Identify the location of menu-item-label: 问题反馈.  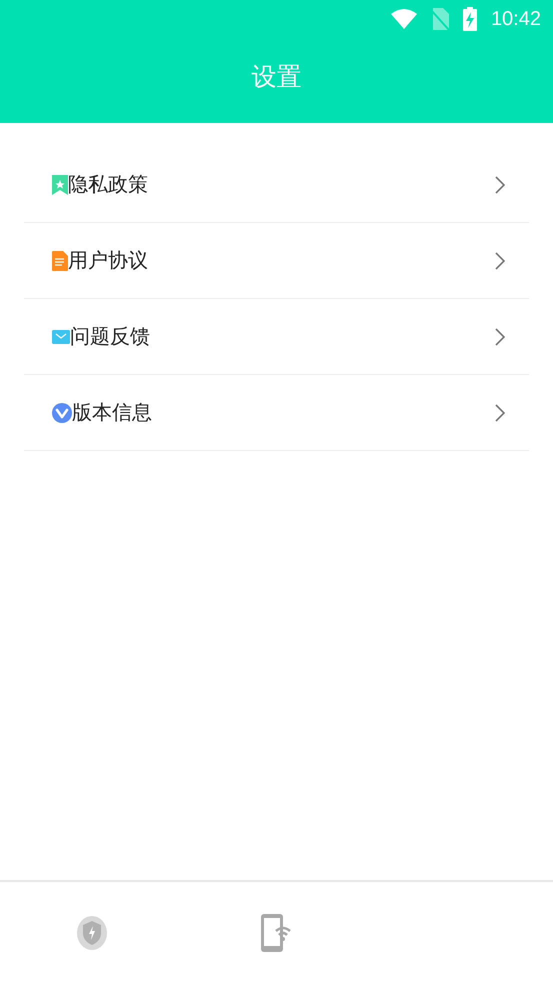
(110, 336).